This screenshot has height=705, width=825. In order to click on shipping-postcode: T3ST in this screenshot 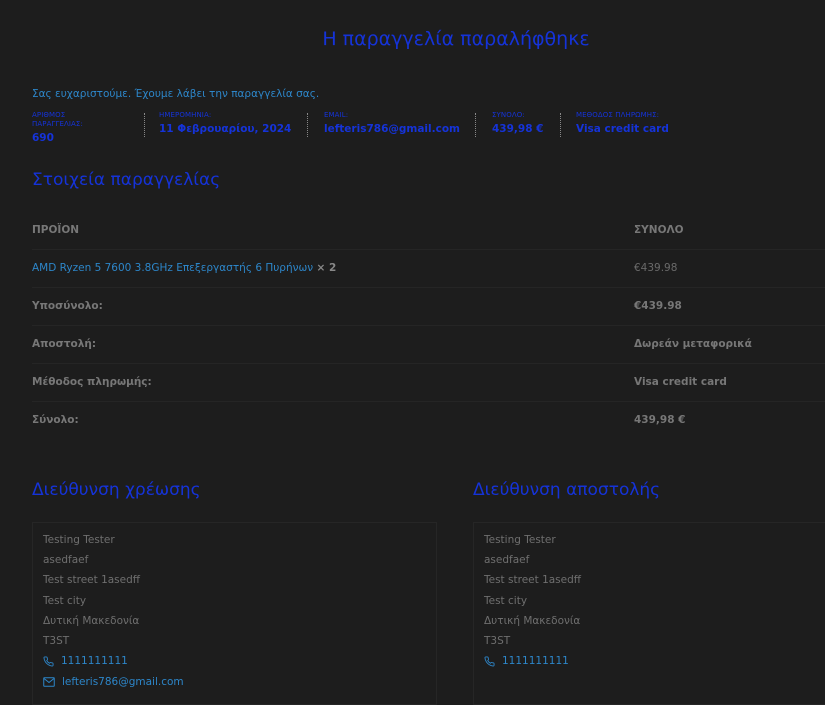, I will do `click(497, 641)`.